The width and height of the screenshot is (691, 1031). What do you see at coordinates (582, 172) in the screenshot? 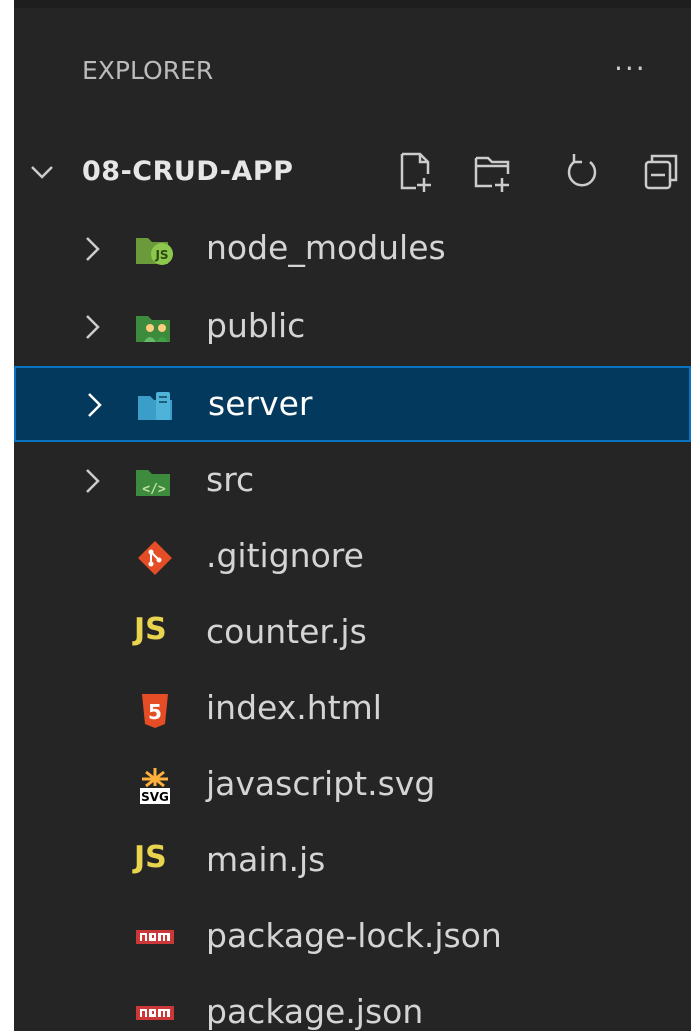
I see `refresh-icon` at bounding box center [582, 172].